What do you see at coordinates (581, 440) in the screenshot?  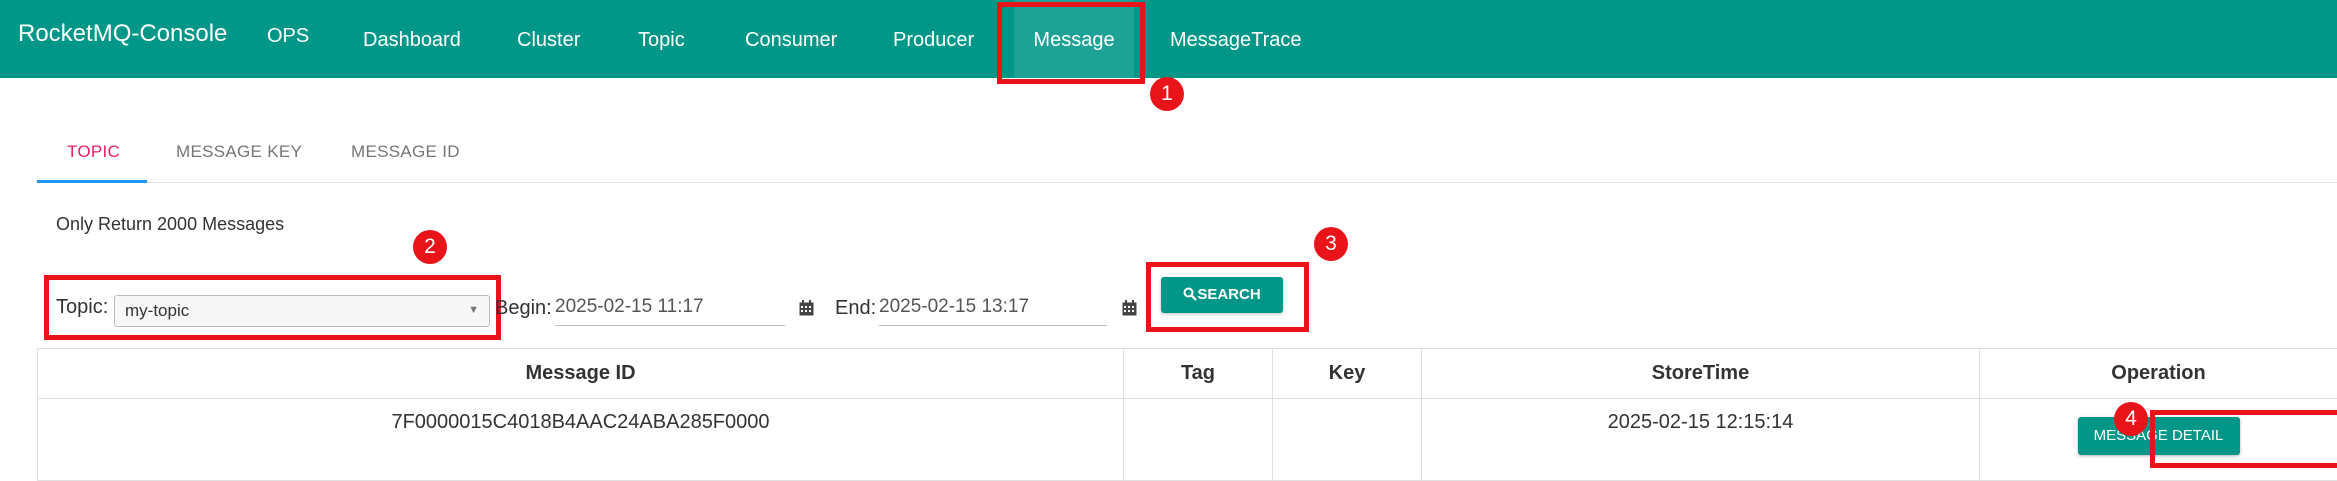 I see `cell-message-id: 7F0000015C4018B4AAC24ABA285F0000` at bounding box center [581, 440].